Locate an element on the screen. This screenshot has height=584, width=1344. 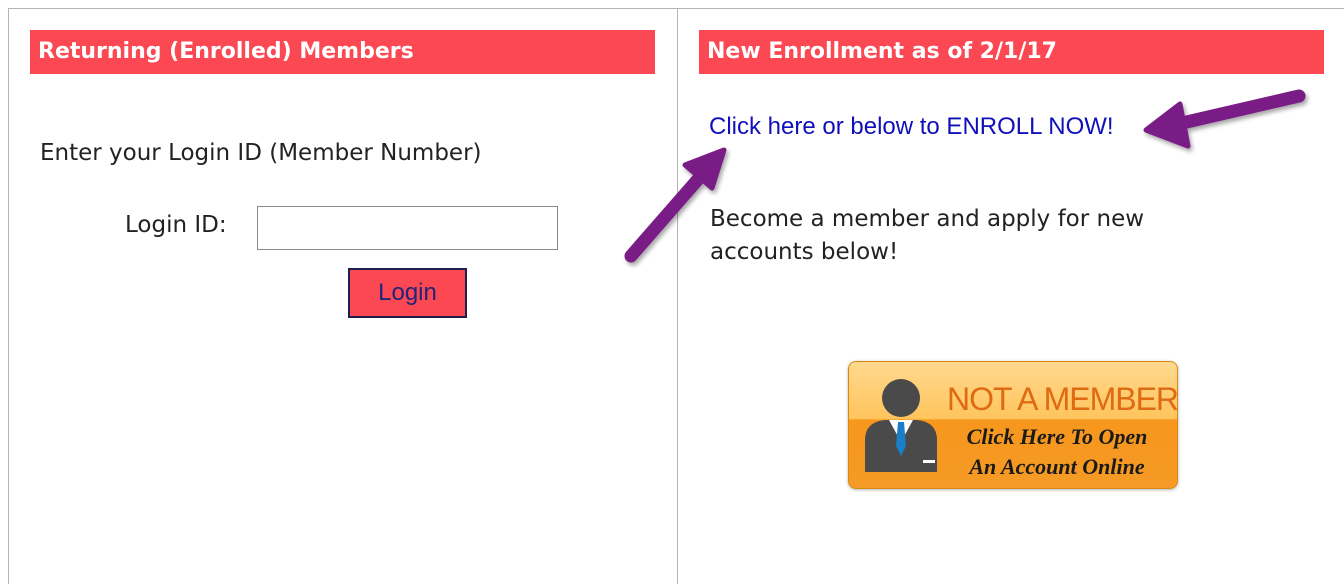
not-a-member-title: NOT A MEMBER? is located at coordinates (1062, 399).